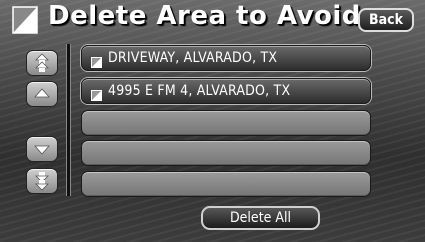  I want to click on list-item-label: 4995 E FM 4, ALVARADO, TX, so click(199, 91).